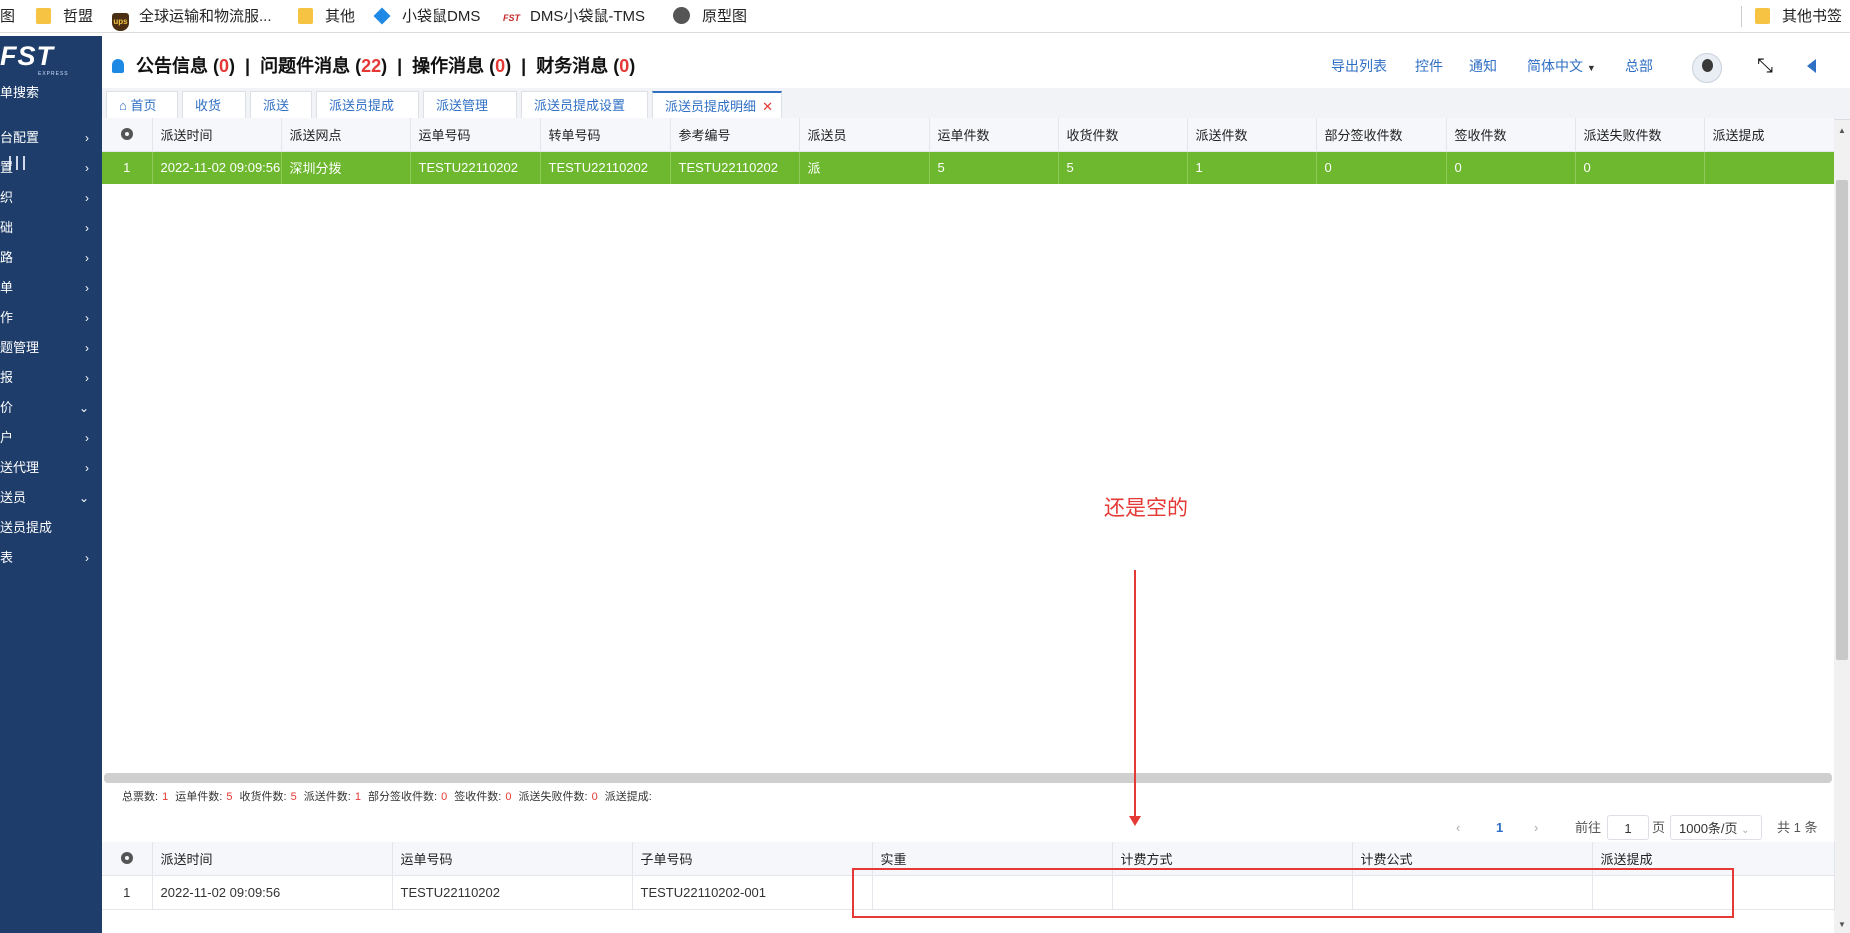 The width and height of the screenshot is (1850, 933). What do you see at coordinates (1640, 135) in the screenshot?
I see `column-header: 派送失败件数` at bounding box center [1640, 135].